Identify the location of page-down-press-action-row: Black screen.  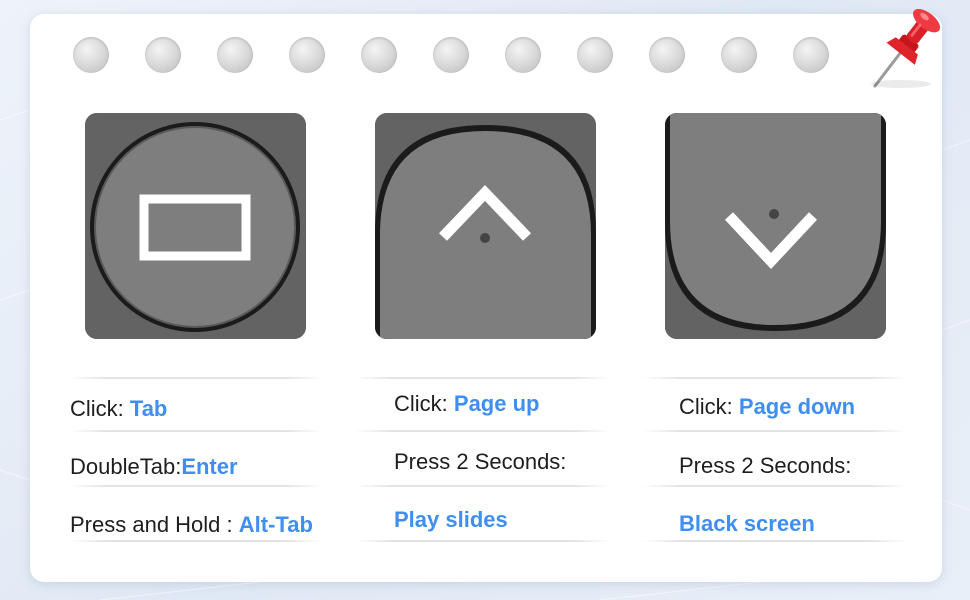
(747, 524).